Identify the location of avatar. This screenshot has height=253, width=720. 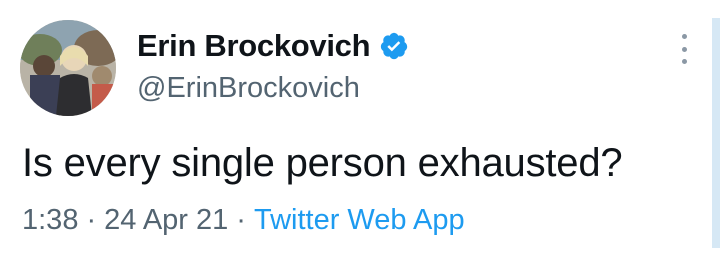
(68, 68).